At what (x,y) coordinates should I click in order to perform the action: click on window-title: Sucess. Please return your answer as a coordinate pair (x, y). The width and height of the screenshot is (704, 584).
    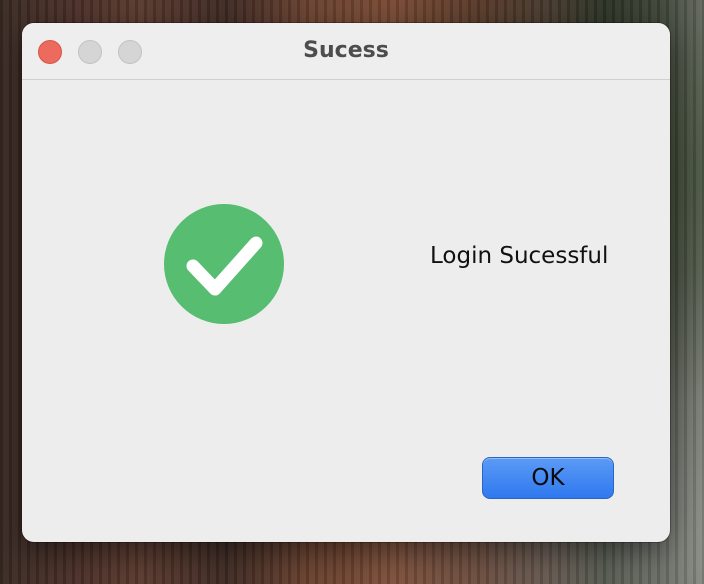
    Looking at the image, I should click on (346, 50).